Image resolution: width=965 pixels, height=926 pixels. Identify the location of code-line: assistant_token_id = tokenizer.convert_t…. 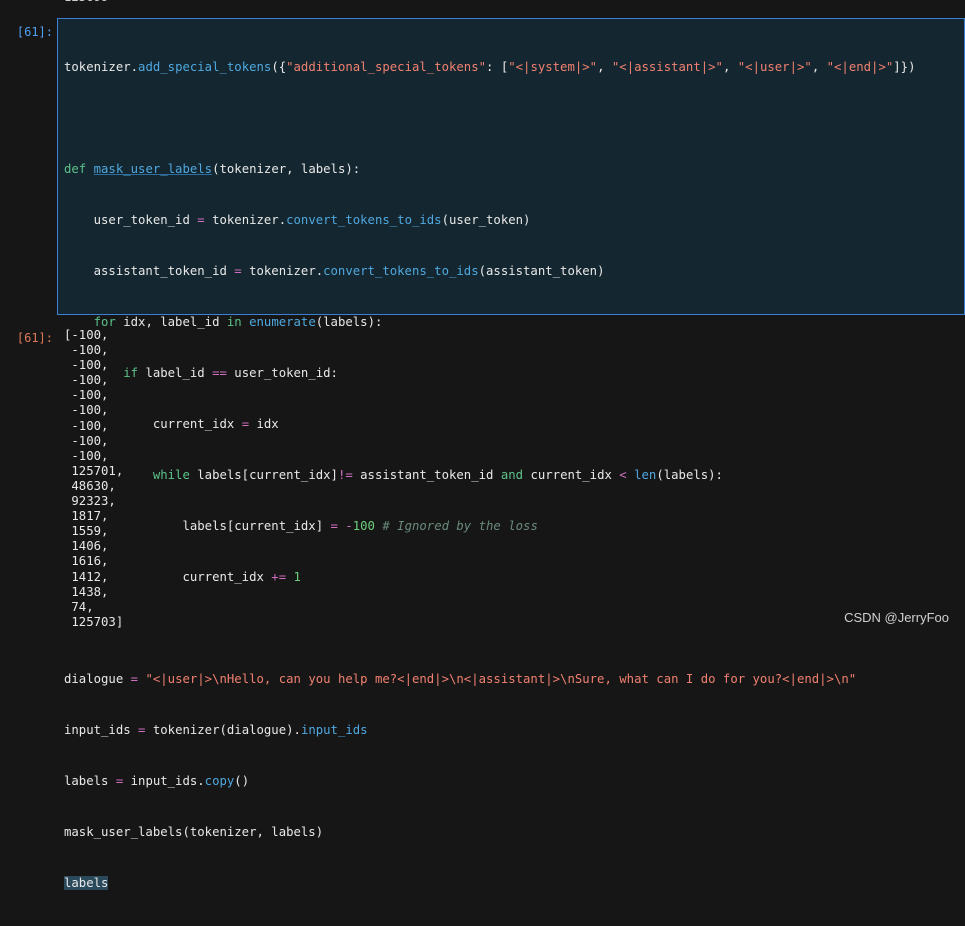
(334, 271).